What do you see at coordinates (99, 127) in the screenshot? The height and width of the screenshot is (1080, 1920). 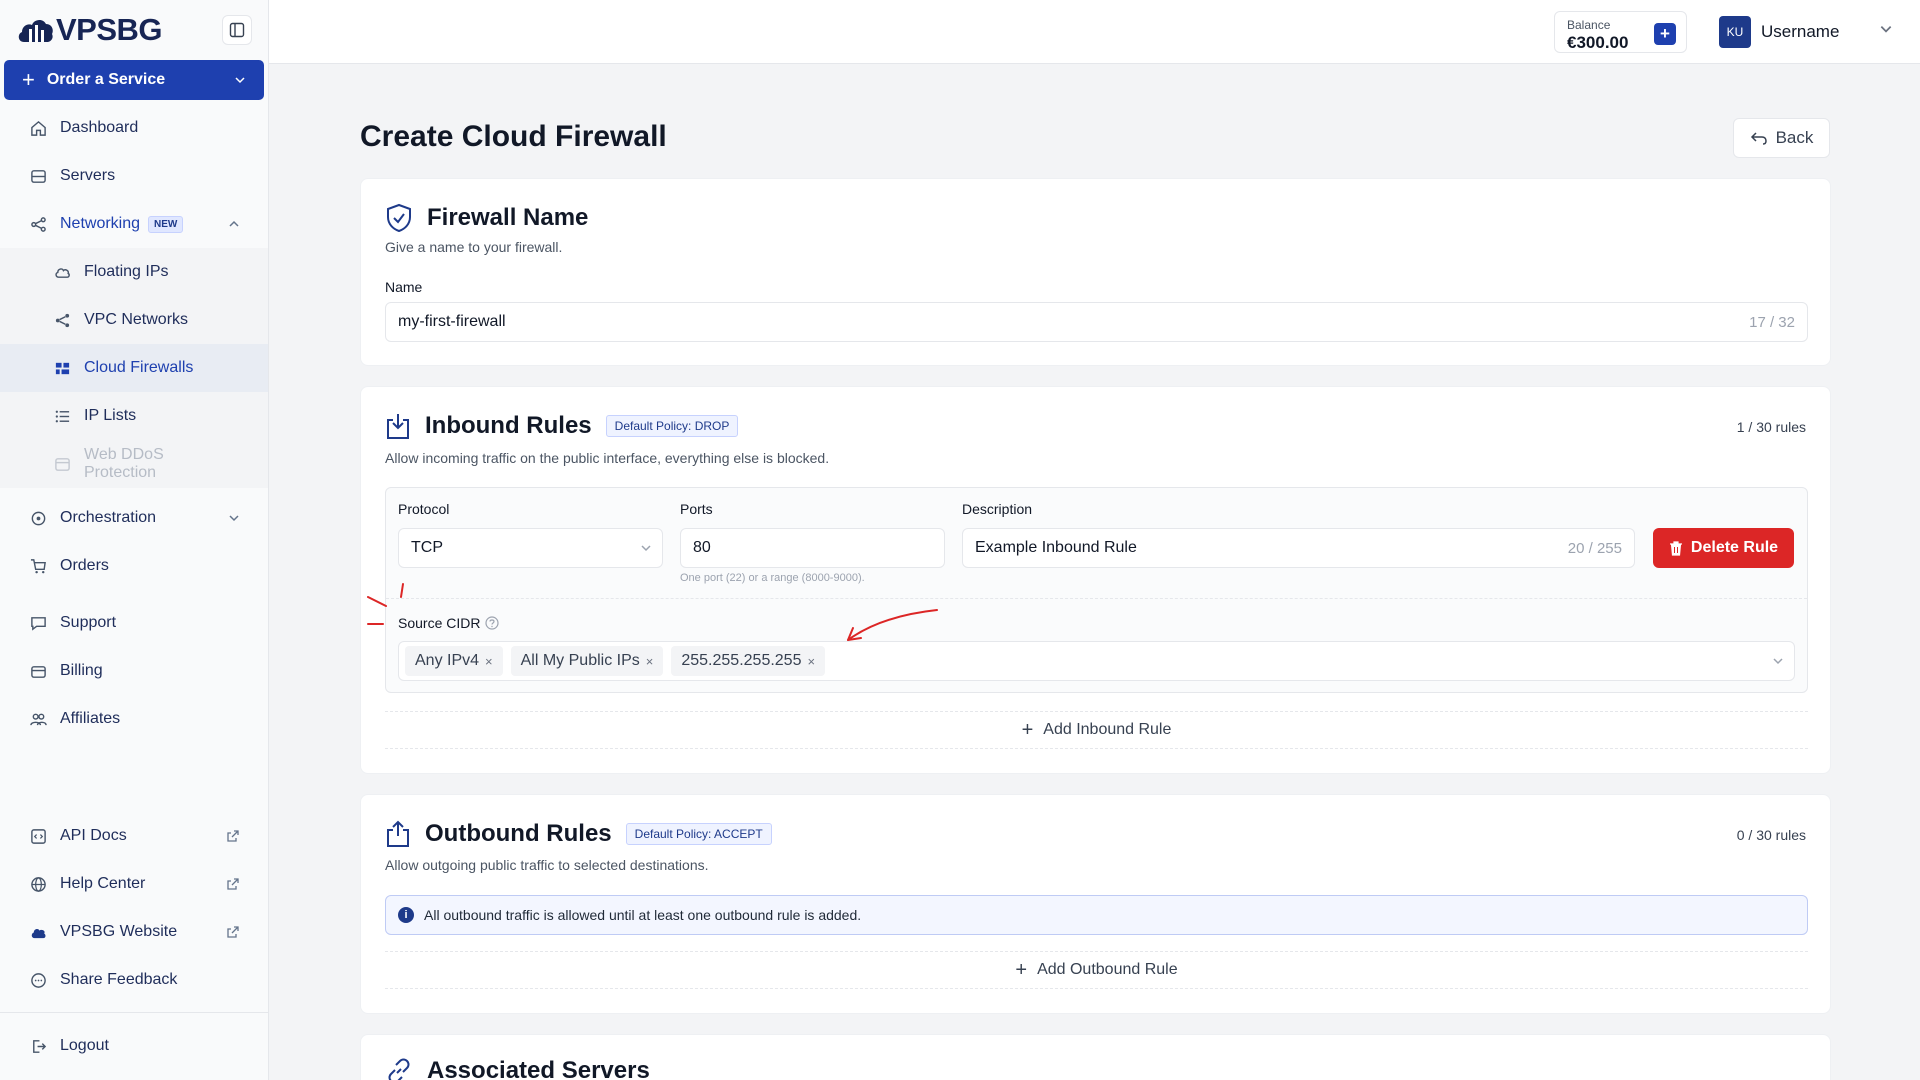 I see `sidebar-item-label: Dashboard` at bounding box center [99, 127].